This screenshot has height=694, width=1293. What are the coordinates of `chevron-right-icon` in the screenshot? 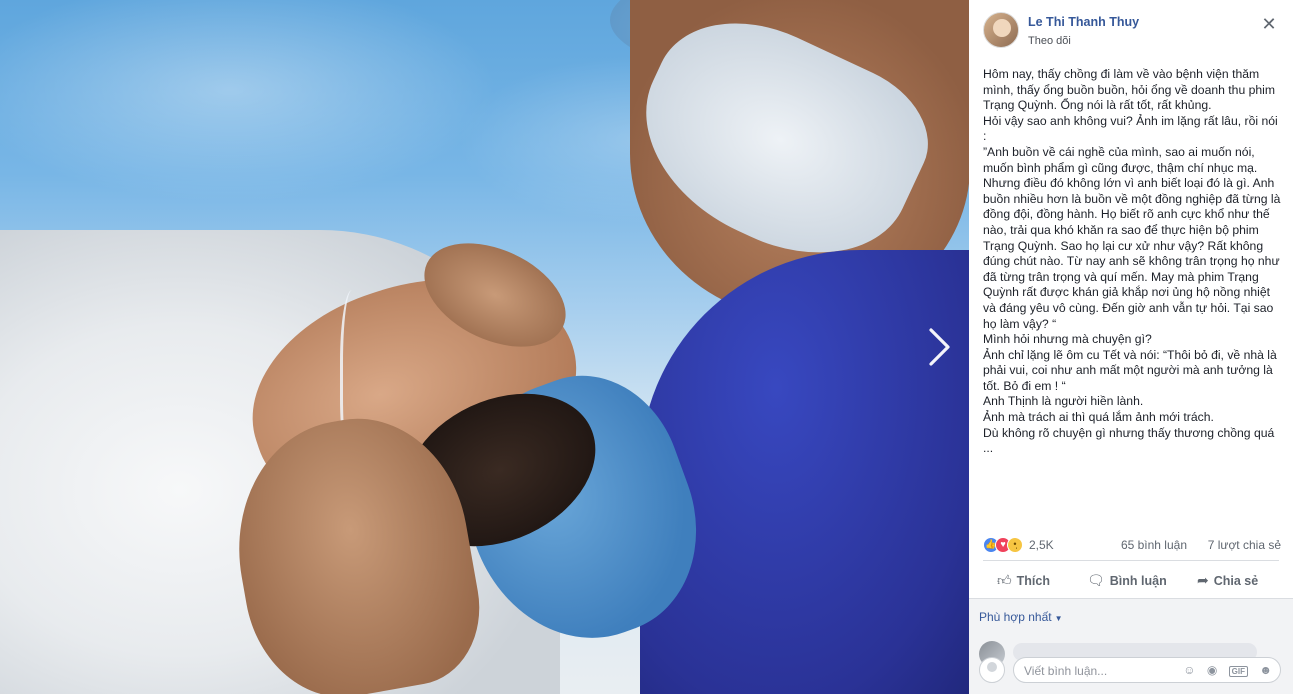 It's located at (939, 347).